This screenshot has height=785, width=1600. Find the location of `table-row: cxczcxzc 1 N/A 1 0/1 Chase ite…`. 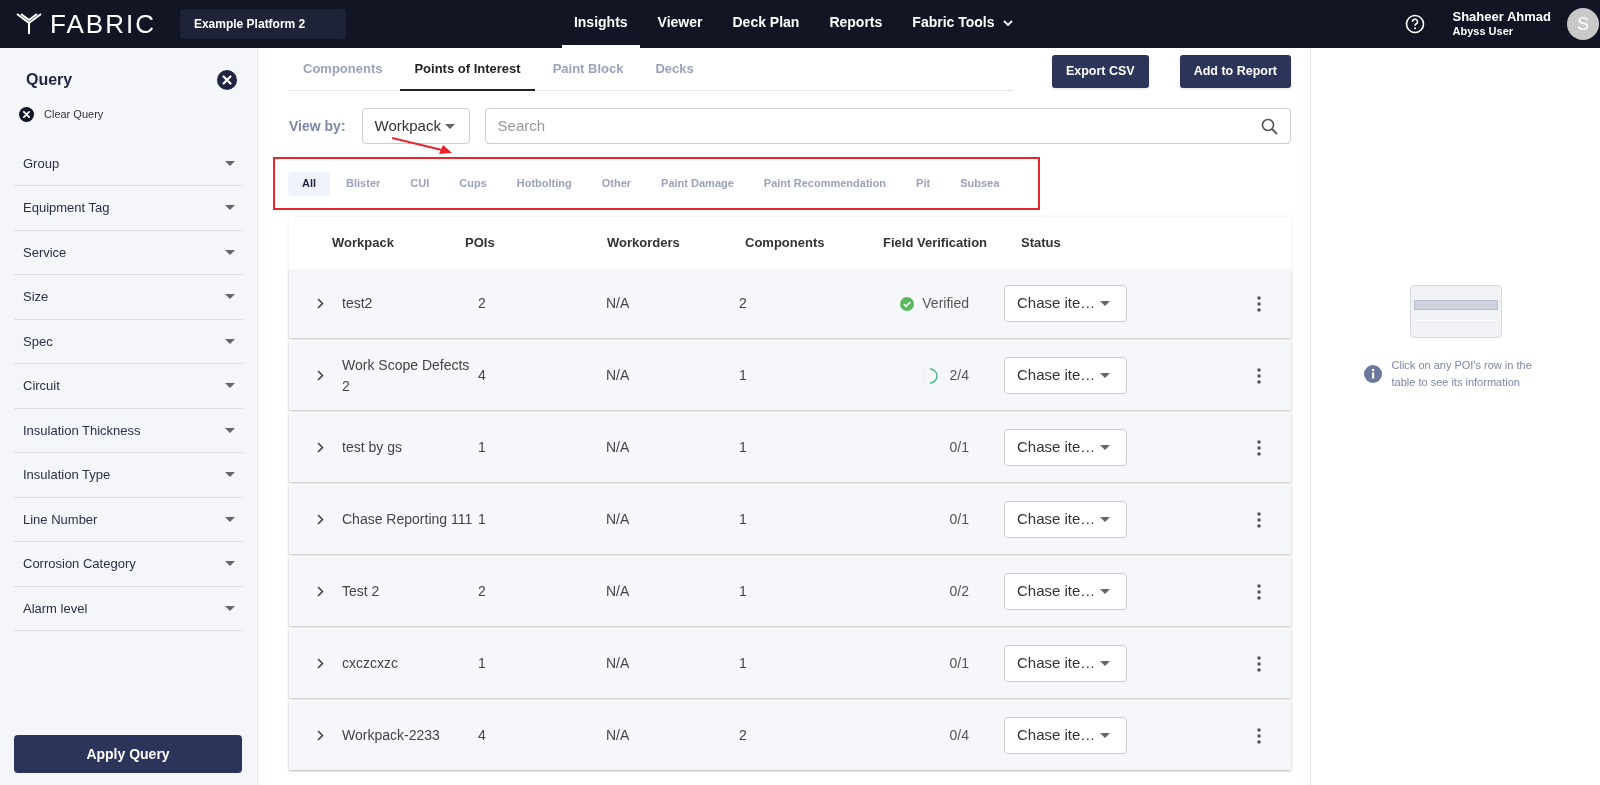

table-row: cxczcxzc 1 N/A 1 0/1 Chase ite… is located at coordinates (790, 663).